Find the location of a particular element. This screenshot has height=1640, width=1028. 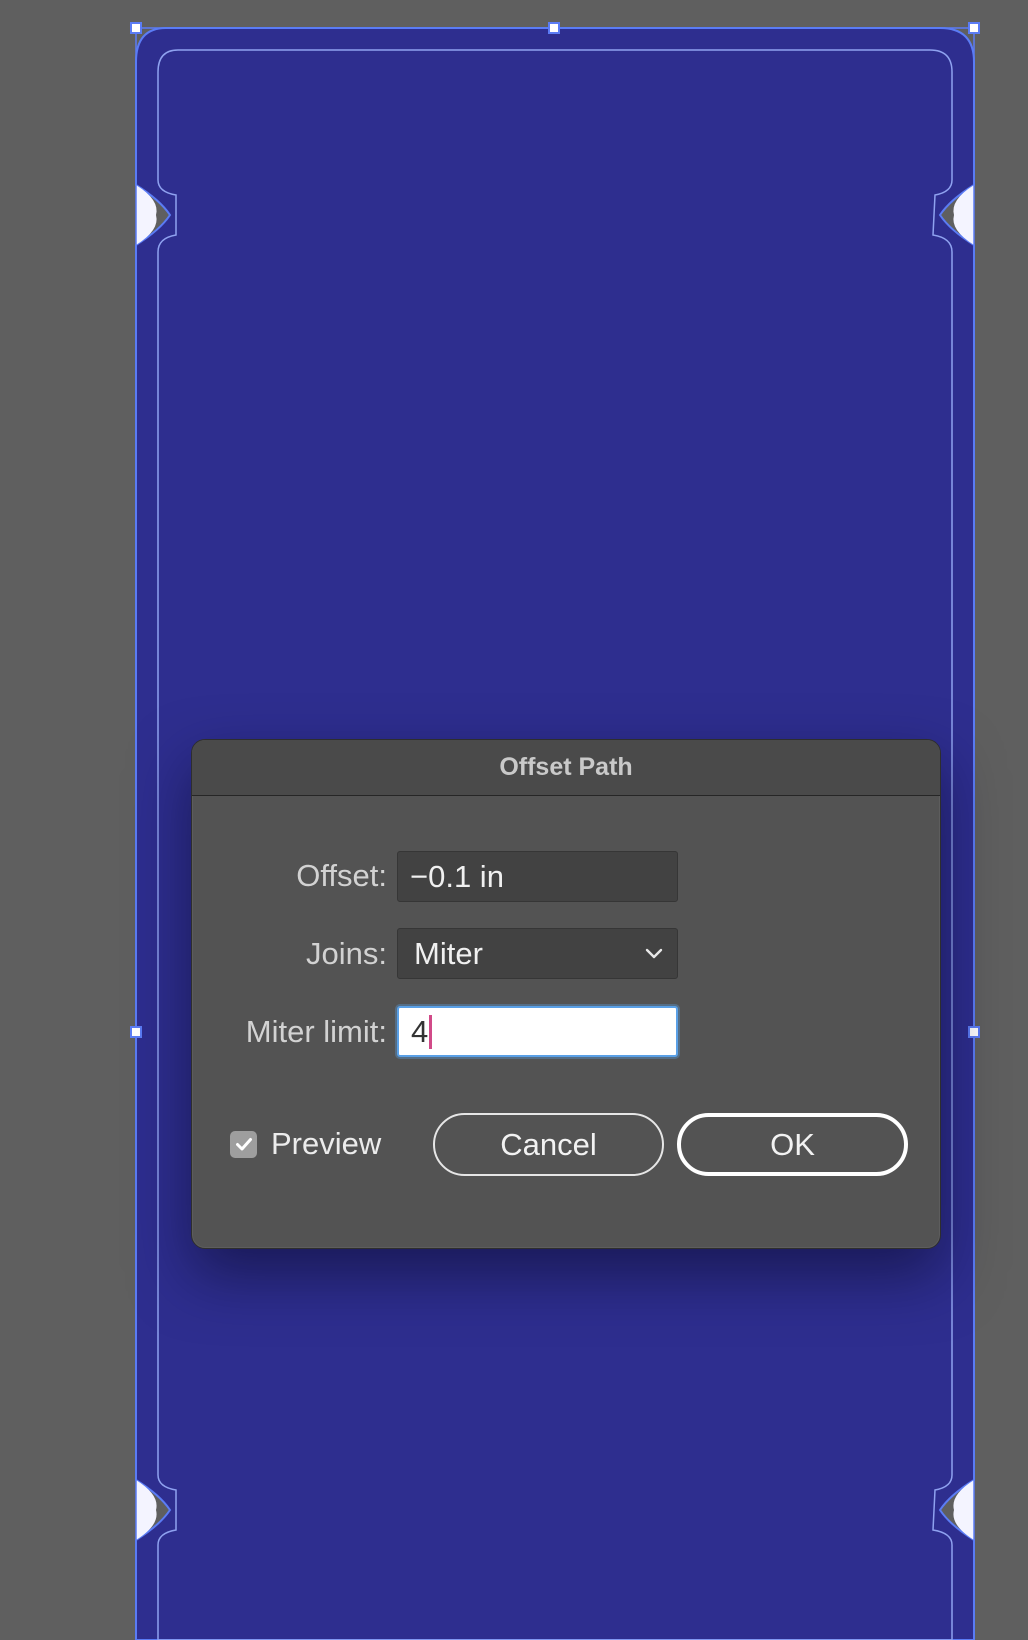

handle-middle-right is located at coordinates (974, 1032).